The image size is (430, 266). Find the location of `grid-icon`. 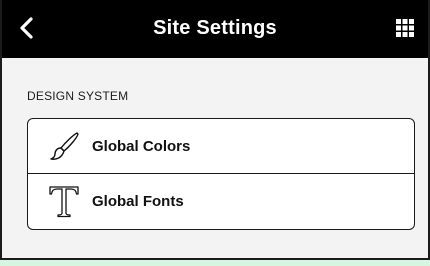

grid-icon is located at coordinates (405, 30).